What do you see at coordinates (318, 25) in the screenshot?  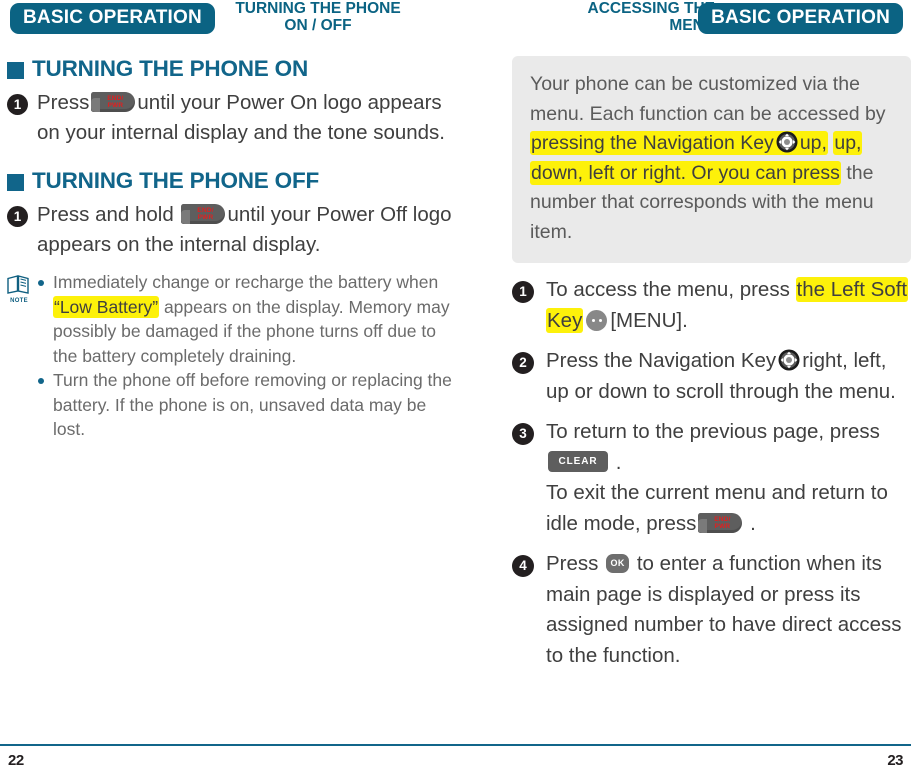 I see `chapter-title-left-line2: ON / OFF` at bounding box center [318, 25].